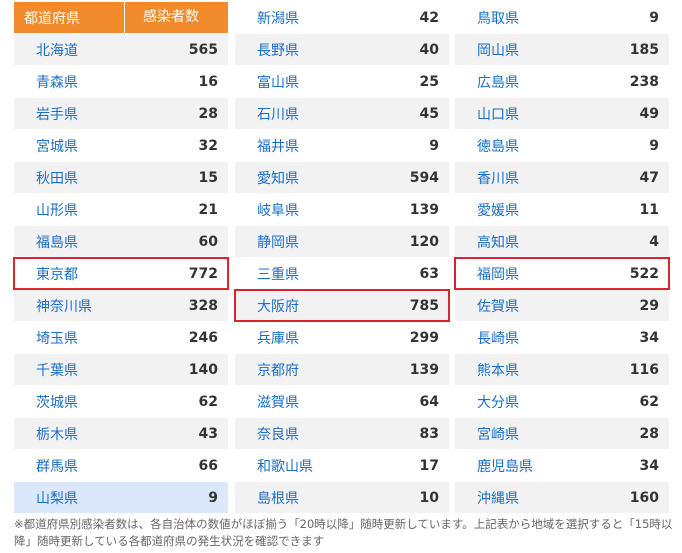 The image size is (682, 553). What do you see at coordinates (76, 402) in the screenshot?
I see `prefecture-link: 茨城県` at bounding box center [76, 402].